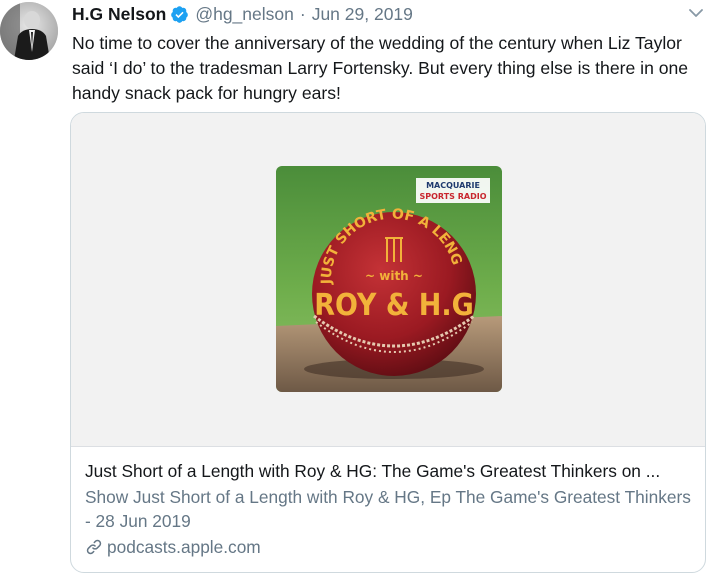  Describe the element at coordinates (29, 31) in the screenshot. I see `author-avatar` at that location.